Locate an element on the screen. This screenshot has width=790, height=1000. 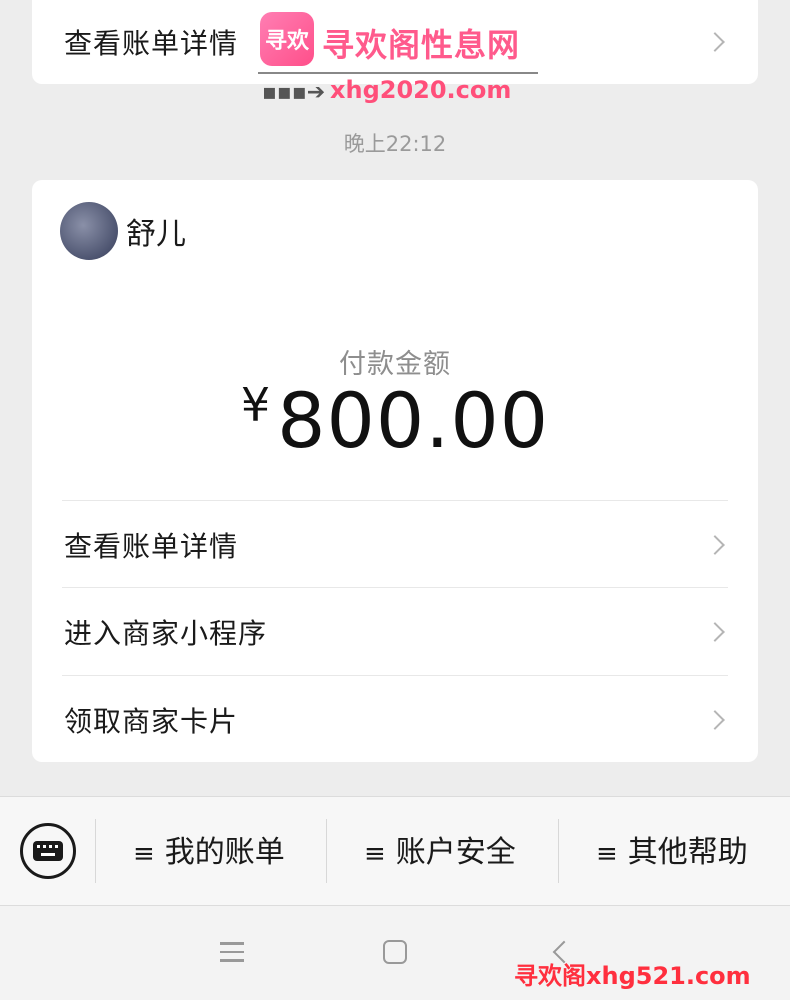
option-label: 查看账单详情 is located at coordinates (151, 546).